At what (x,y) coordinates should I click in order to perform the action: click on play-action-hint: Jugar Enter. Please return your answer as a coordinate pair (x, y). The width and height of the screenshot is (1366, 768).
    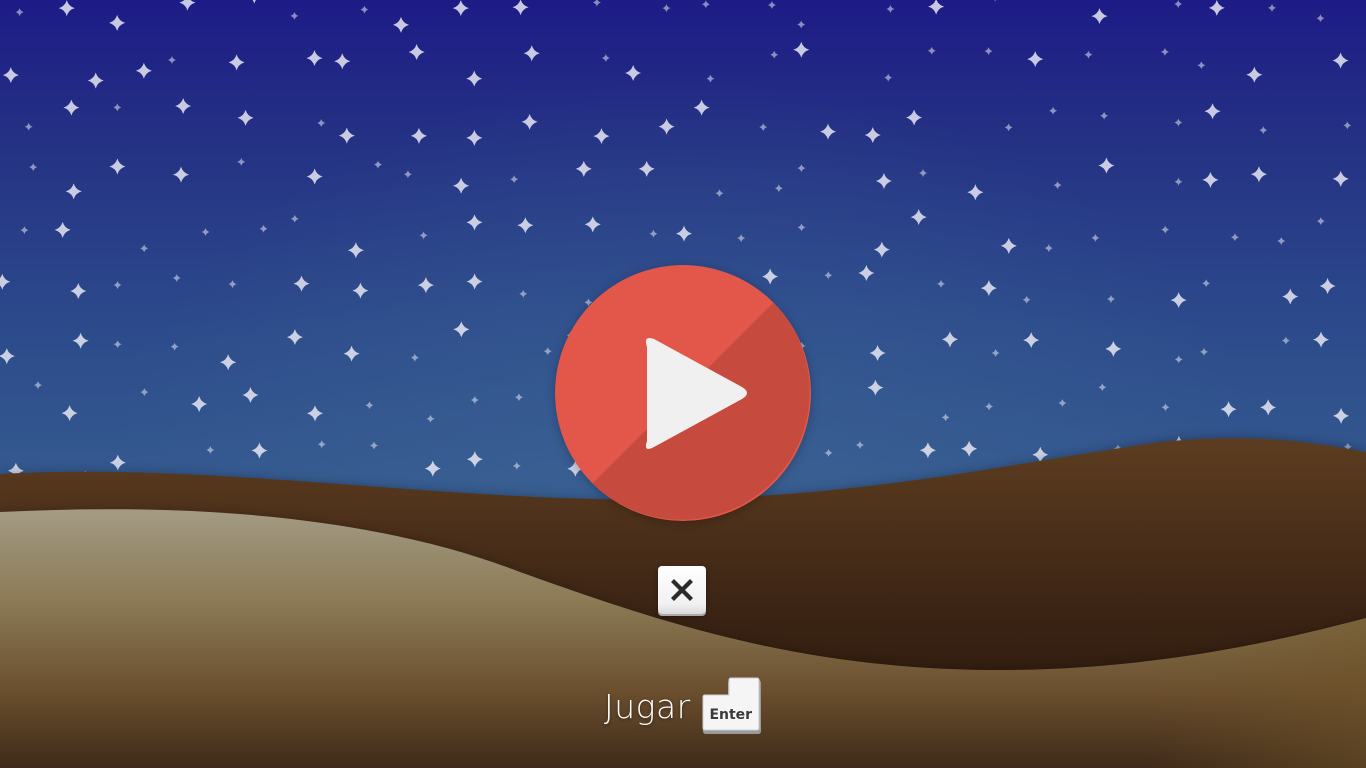
    Looking at the image, I should click on (683, 706).